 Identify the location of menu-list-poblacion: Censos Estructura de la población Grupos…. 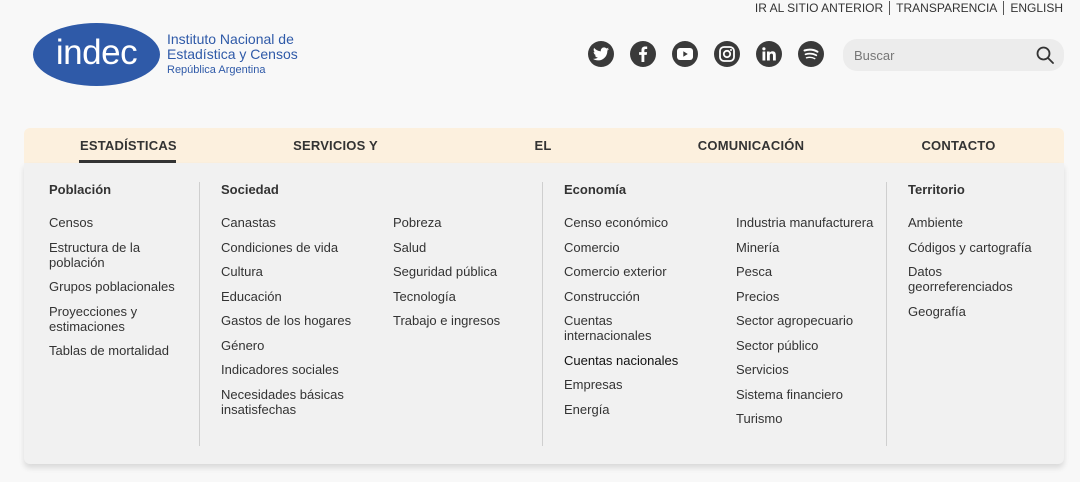
(119, 291).